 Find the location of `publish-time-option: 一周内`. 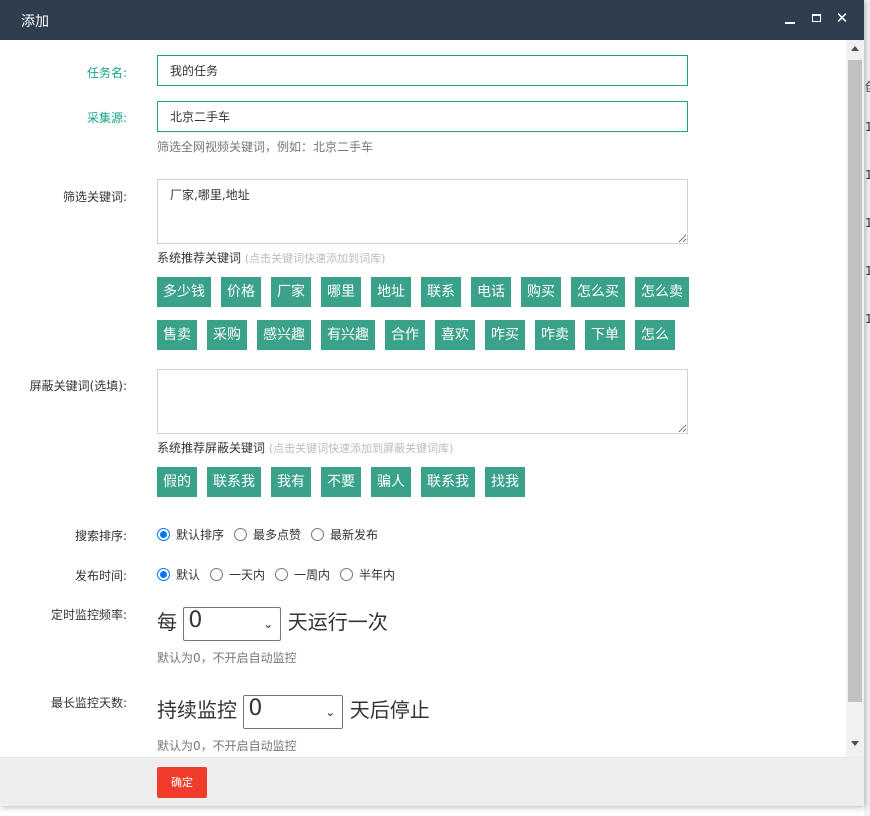

publish-time-option: 一周内 is located at coordinates (302, 574).